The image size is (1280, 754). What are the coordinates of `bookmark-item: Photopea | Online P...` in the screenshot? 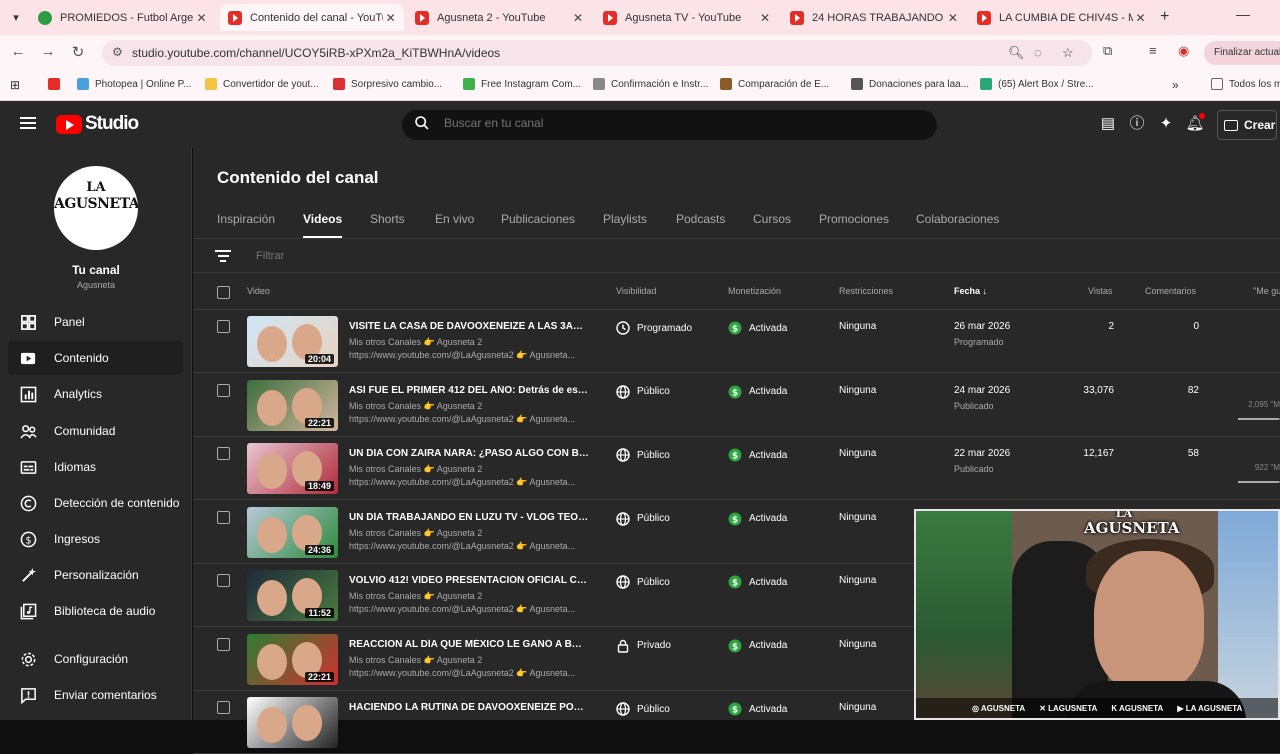 It's located at (134, 84).